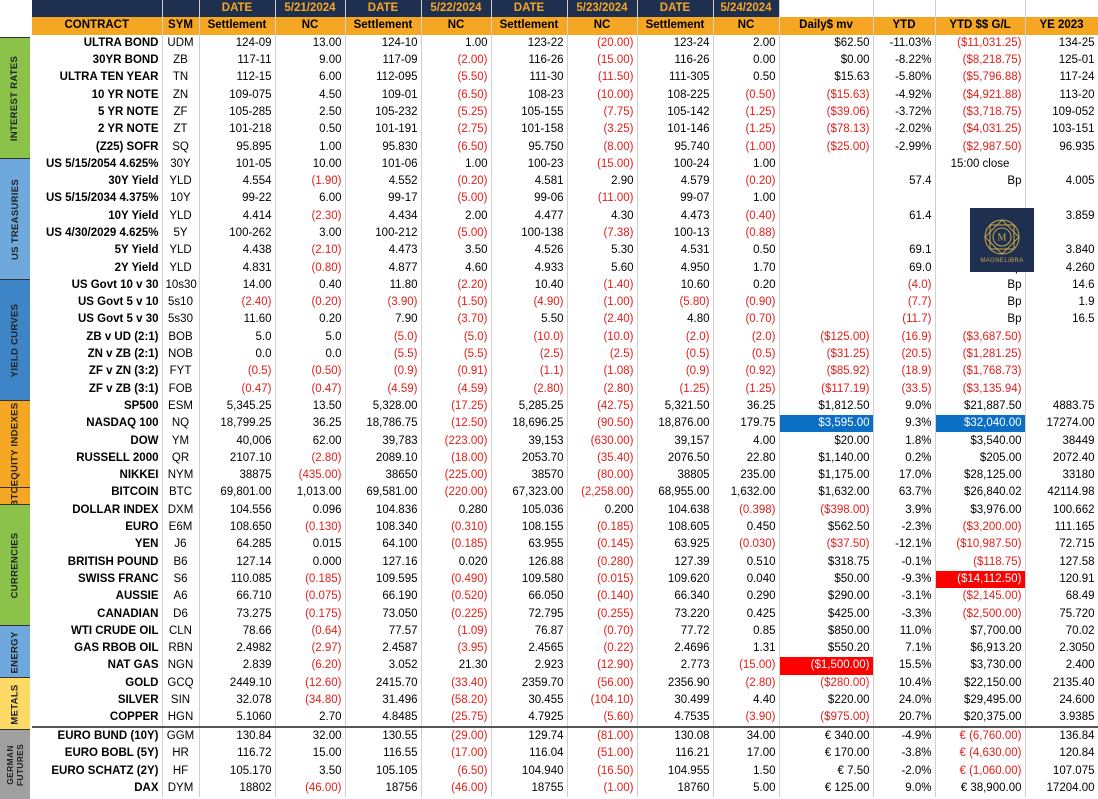  I want to click on cell-value: $29,495.00, so click(980, 700).